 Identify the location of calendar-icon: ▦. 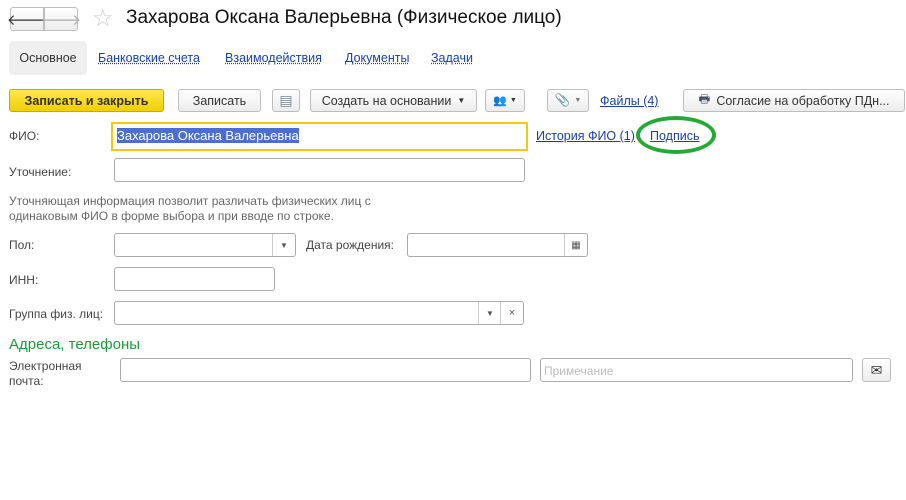
(575, 245).